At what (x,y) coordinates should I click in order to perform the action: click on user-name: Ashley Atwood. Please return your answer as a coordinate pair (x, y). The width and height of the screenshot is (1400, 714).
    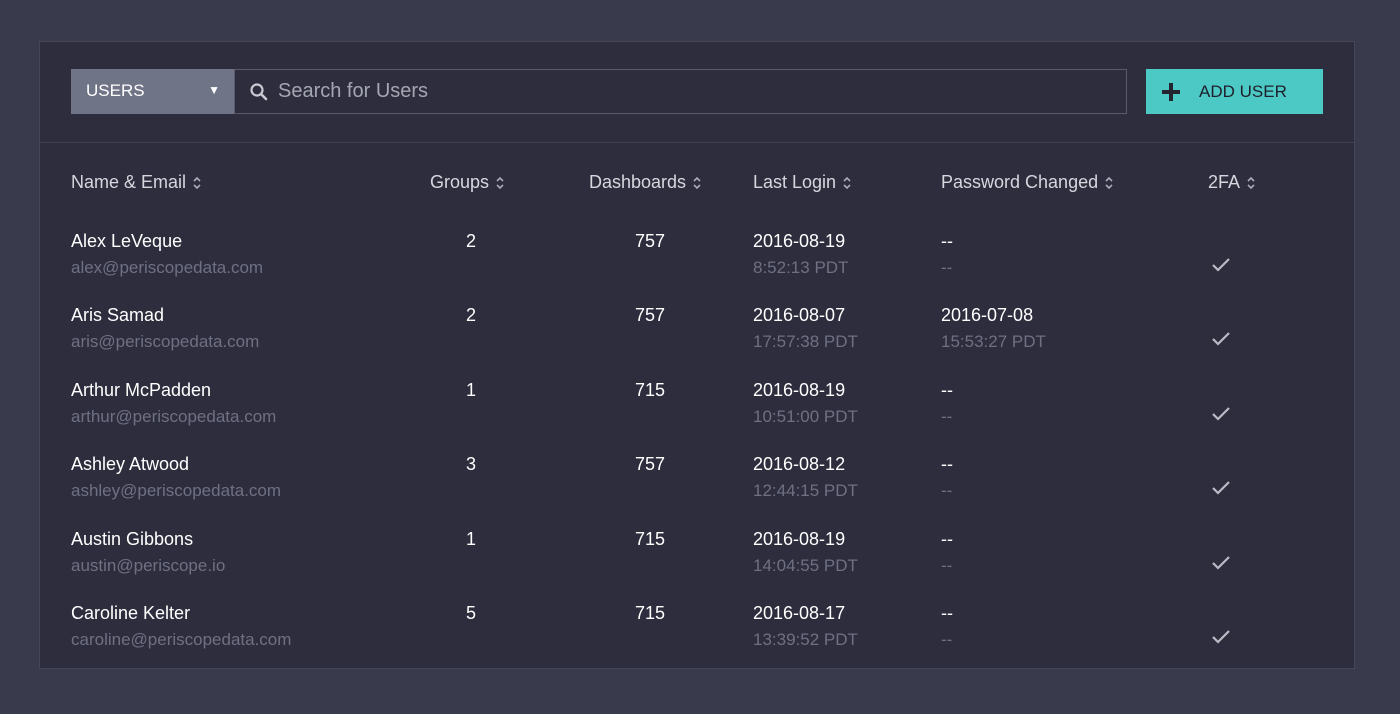
    Looking at the image, I should click on (130, 464).